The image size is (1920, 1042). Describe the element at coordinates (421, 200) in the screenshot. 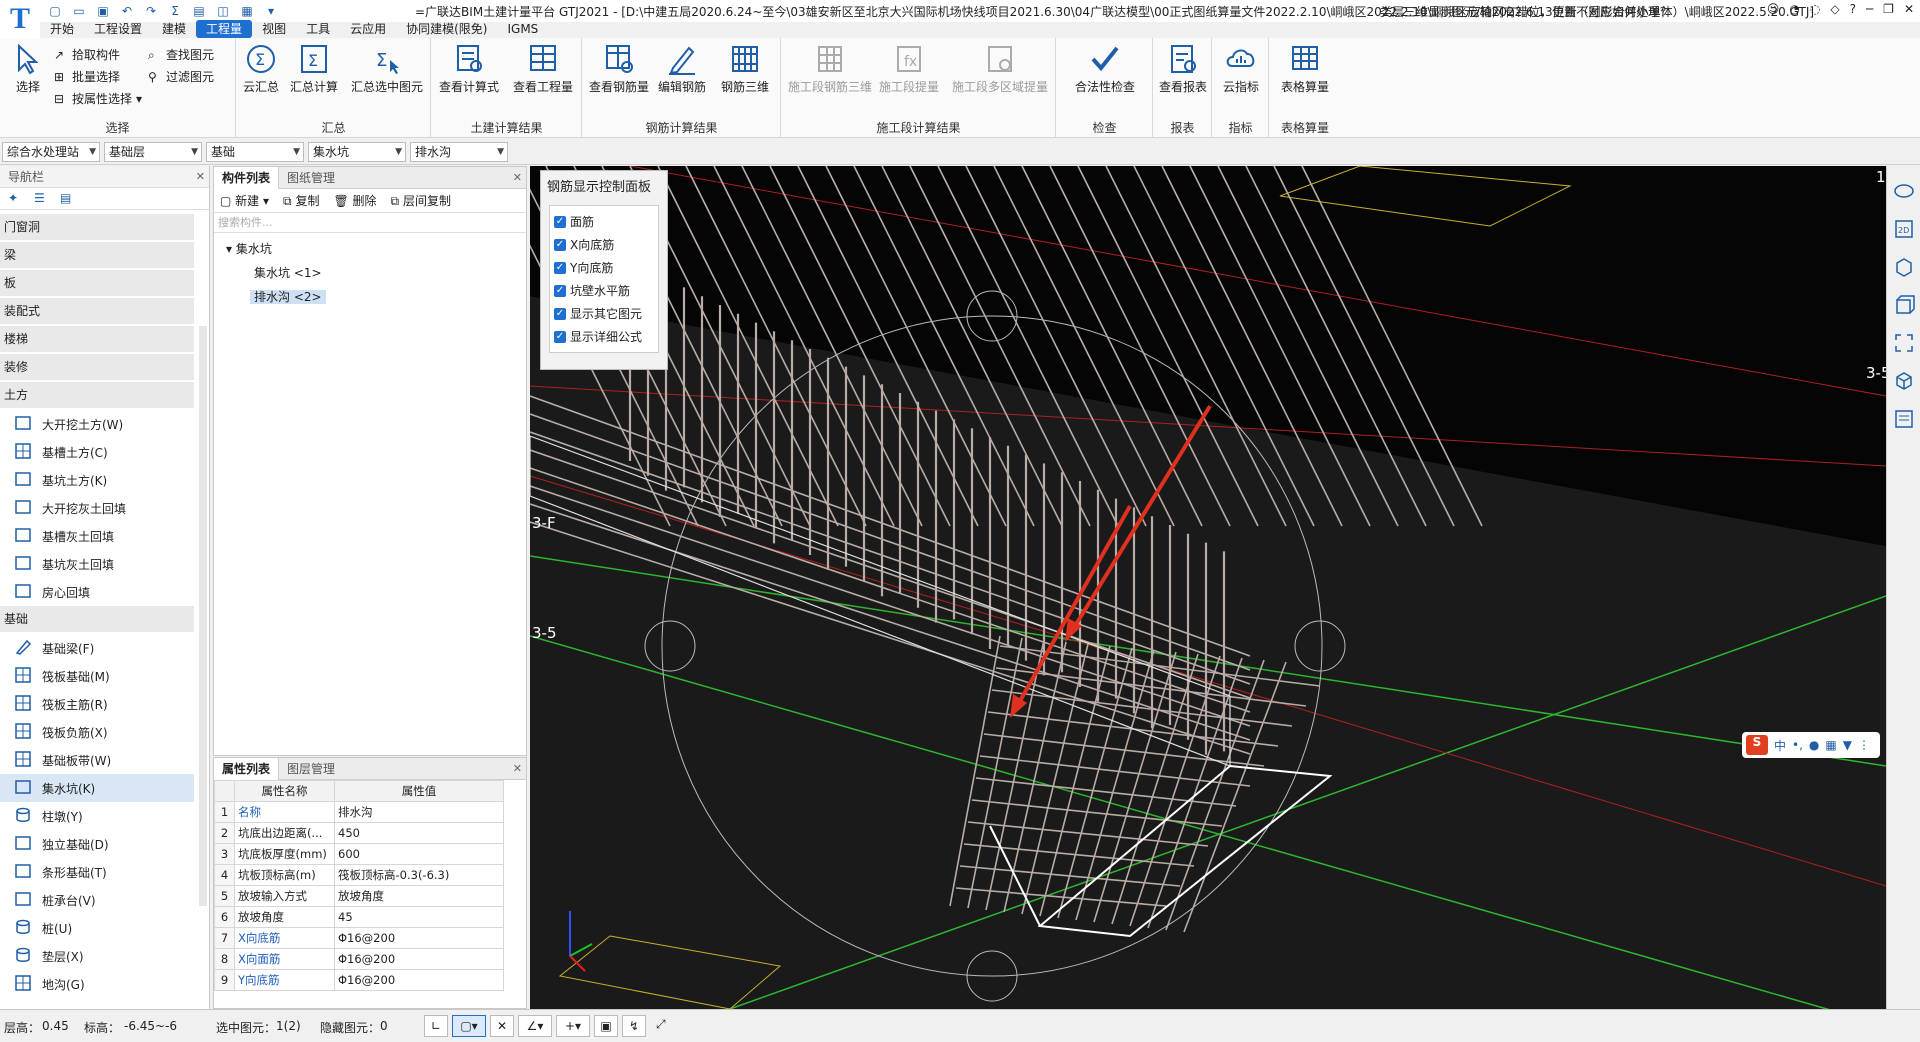

I see `floor-copy-button: ⧉ 层间复制` at that location.